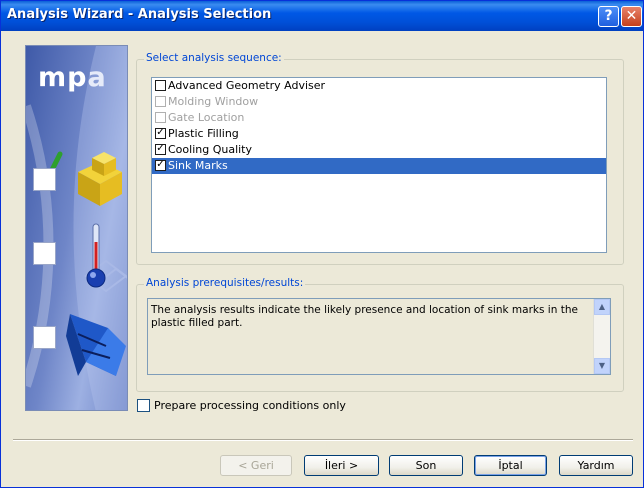 The width and height of the screenshot is (644, 488). What do you see at coordinates (139, 14) in the screenshot?
I see `window-title: Analysis Wizard - Analysis Selection` at bounding box center [139, 14].